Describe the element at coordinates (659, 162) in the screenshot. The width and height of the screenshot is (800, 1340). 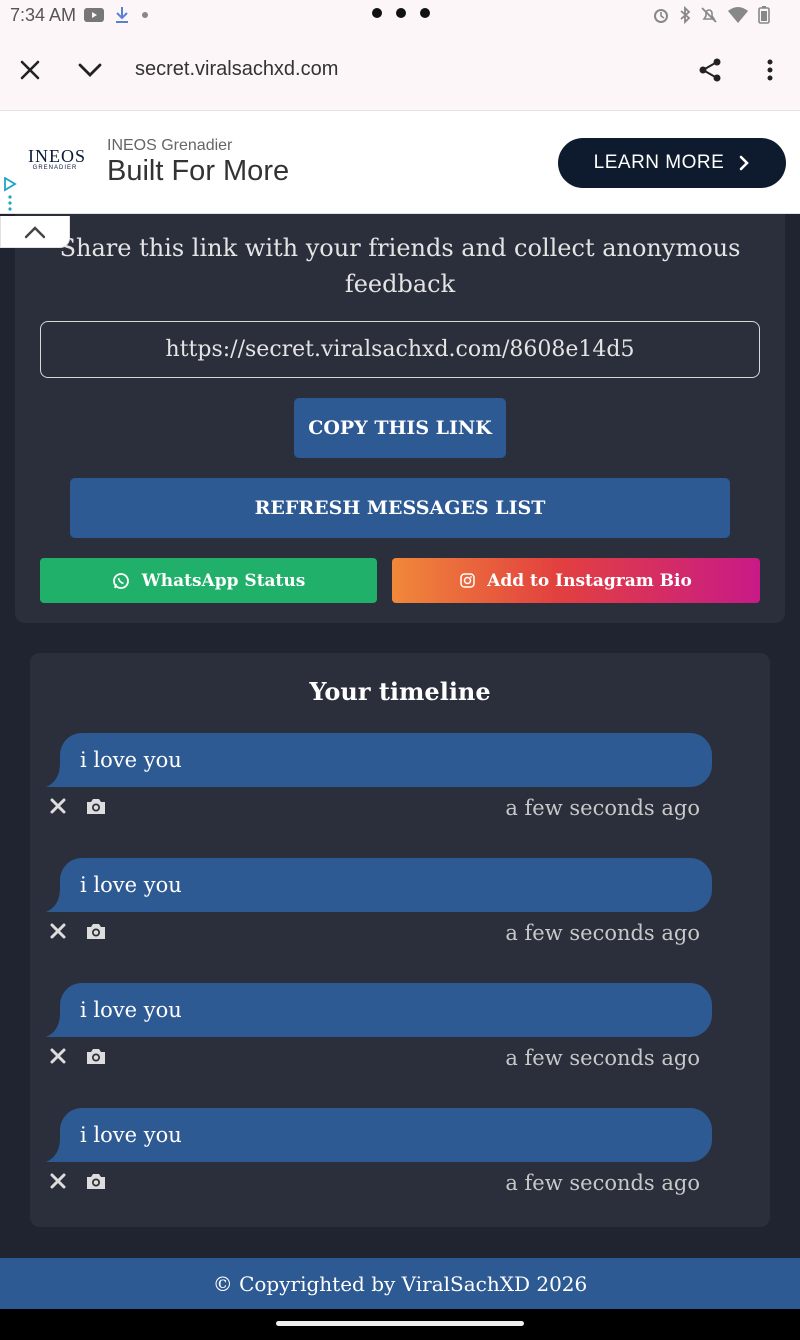
I see `learn-more-label: LEARN MORE` at that location.